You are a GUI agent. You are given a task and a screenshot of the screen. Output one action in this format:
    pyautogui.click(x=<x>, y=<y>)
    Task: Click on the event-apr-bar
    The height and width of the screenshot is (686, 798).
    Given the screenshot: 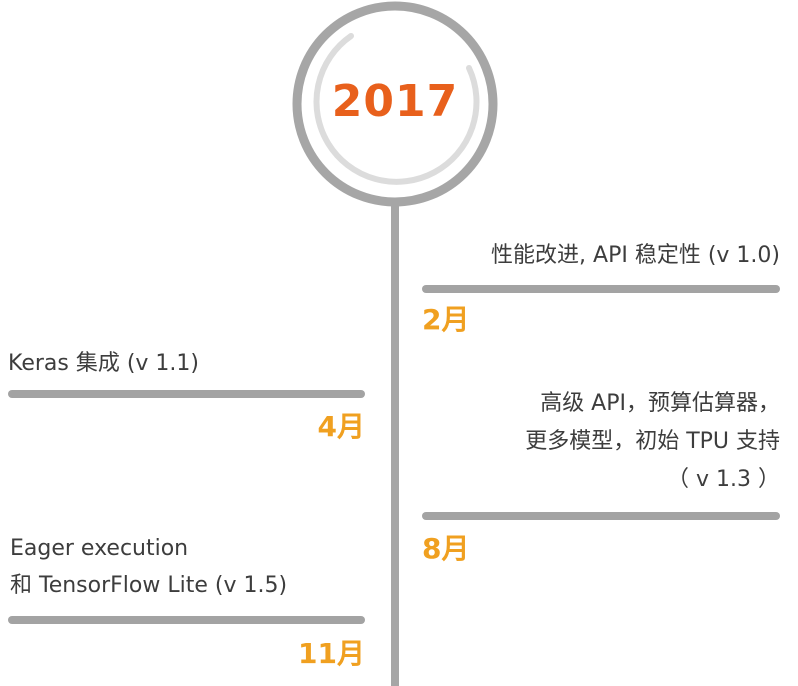 What is the action you would take?
    pyautogui.click(x=186, y=394)
    